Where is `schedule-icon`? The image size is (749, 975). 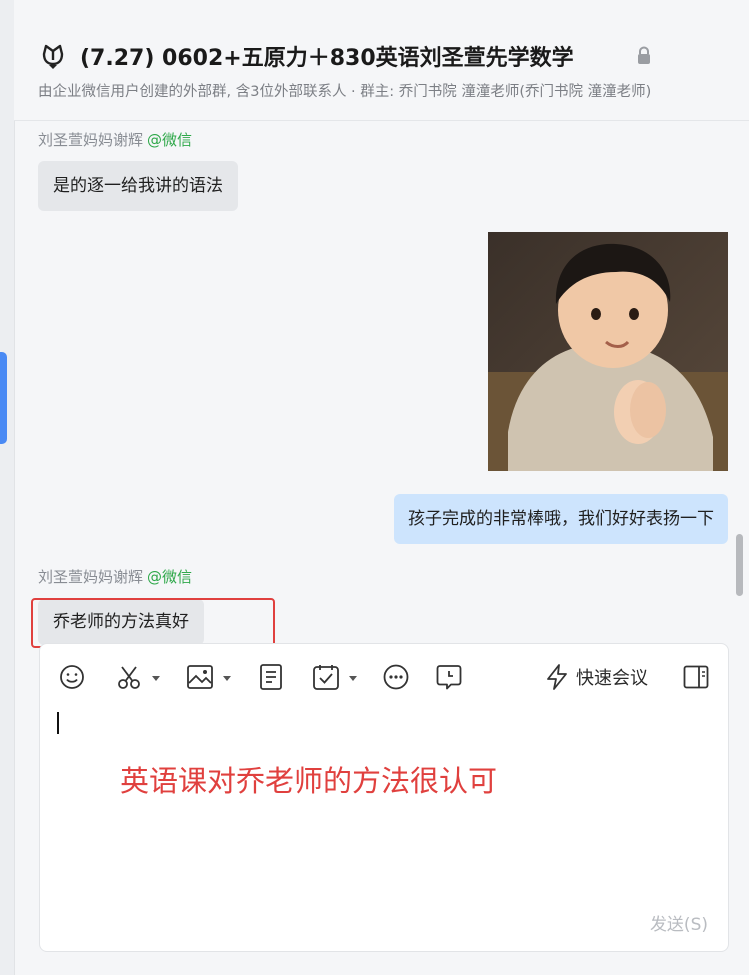 schedule-icon is located at coordinates (338, 677).